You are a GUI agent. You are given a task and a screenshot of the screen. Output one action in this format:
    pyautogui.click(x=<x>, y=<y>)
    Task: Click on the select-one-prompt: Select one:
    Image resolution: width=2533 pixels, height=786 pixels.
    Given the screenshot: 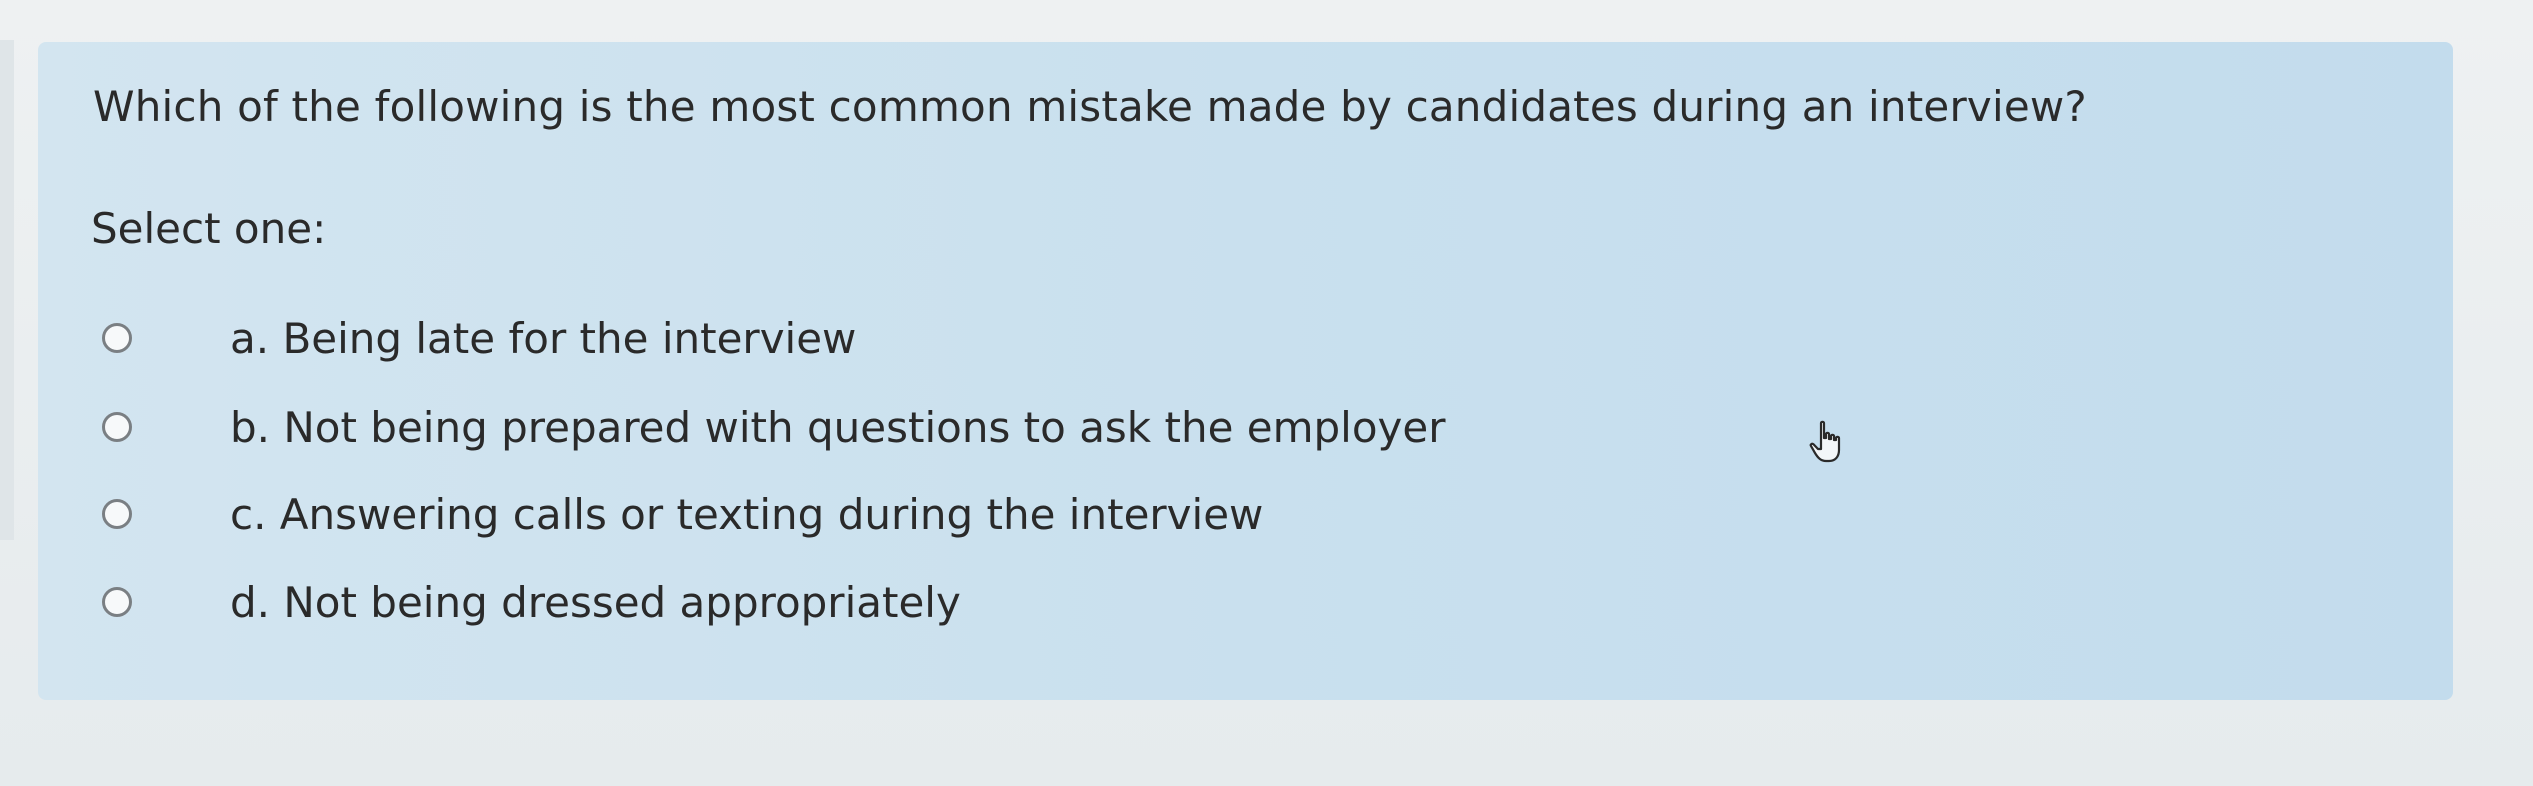 What is the action you would take?
    pyautogui.click(x=209, y=228)
    